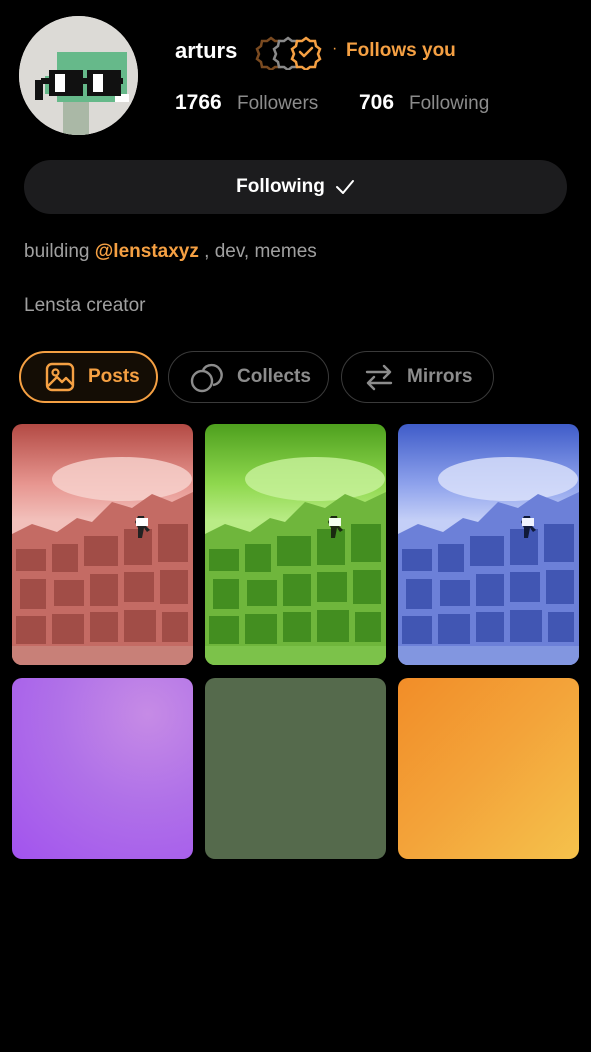 This screenshot has width=591, height=1052. What do you see at coordinates (206, 50) in the screenshot?
I see `username: arturs` at bounding box center [206, 50].